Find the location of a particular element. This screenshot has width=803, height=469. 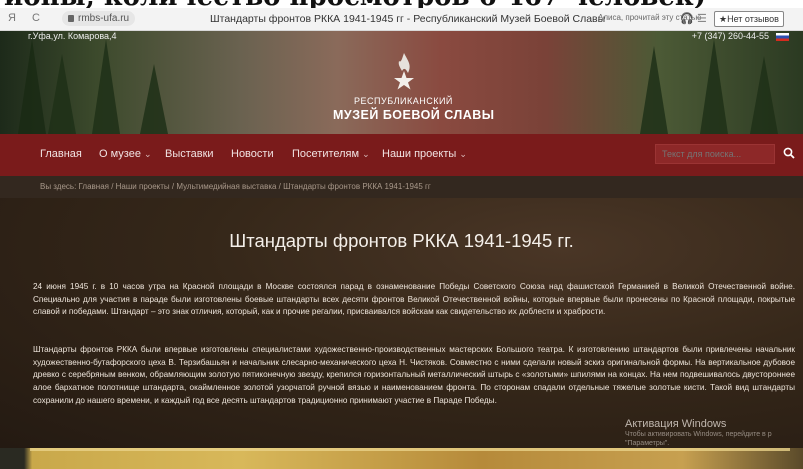

address-bar: rmbs-ufa.ru is located at coordinates (99, 18).